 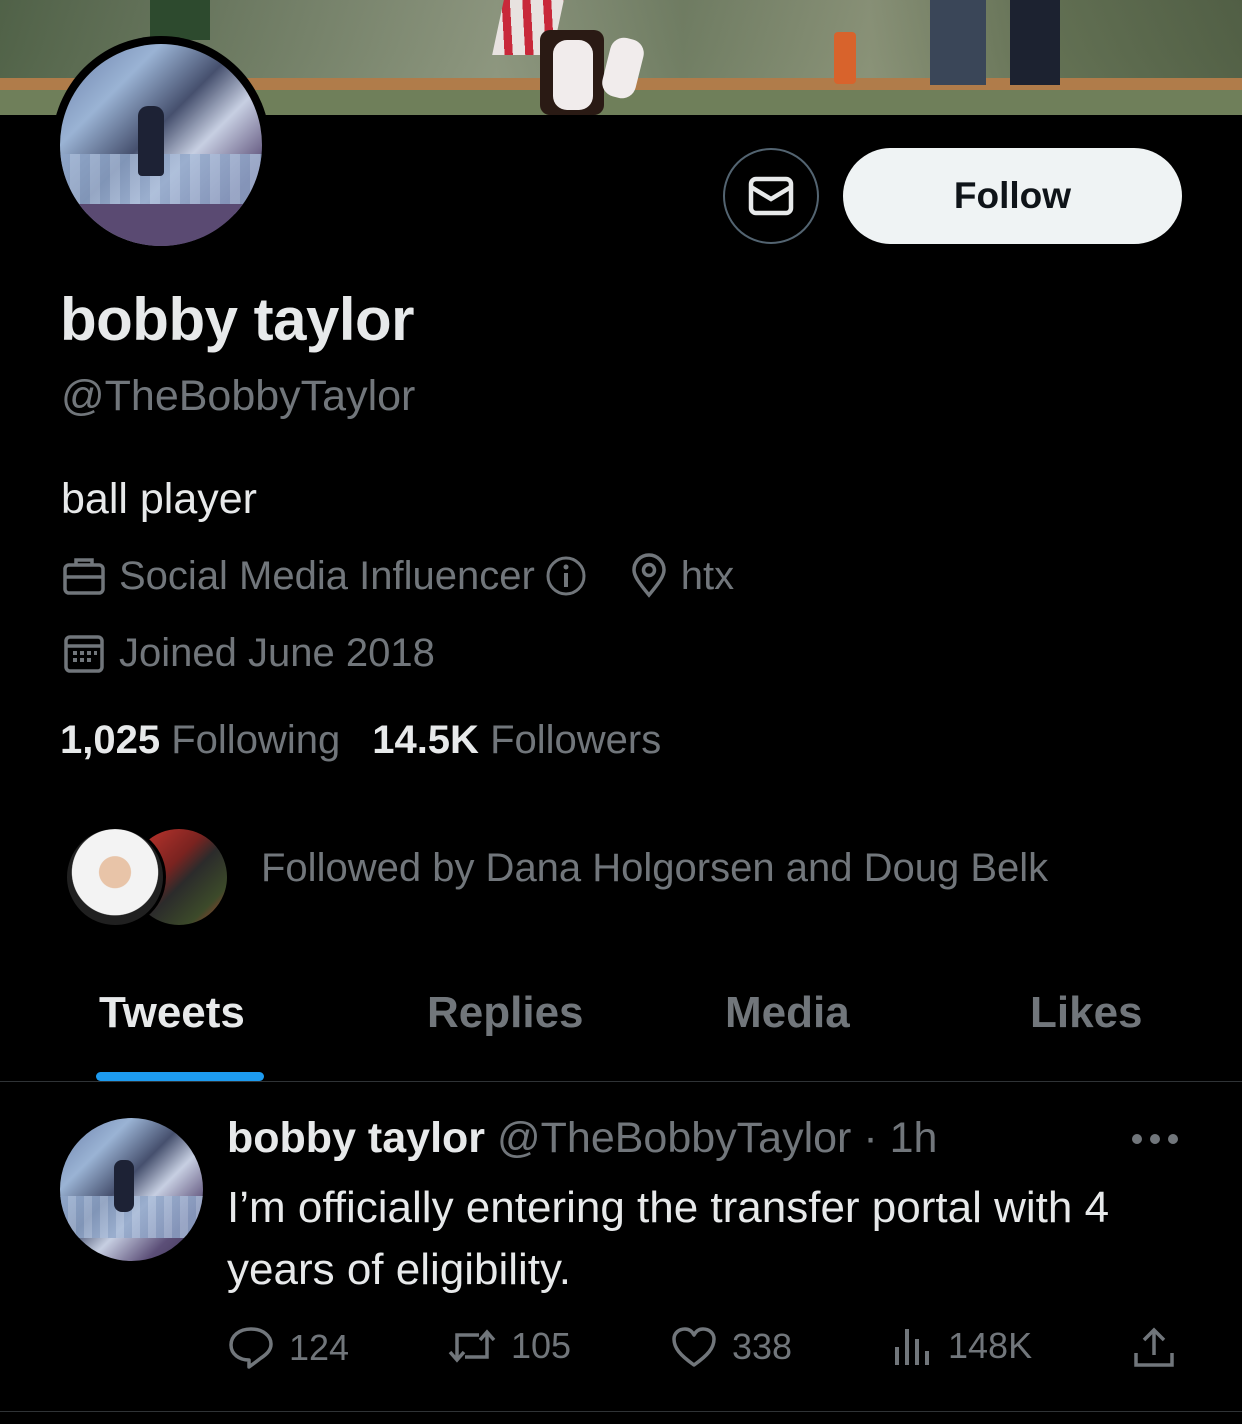 What do you see at coordinates (707, 575) in the screenshot?
I see `profile-location: htx` at bounding box center [707, 575].